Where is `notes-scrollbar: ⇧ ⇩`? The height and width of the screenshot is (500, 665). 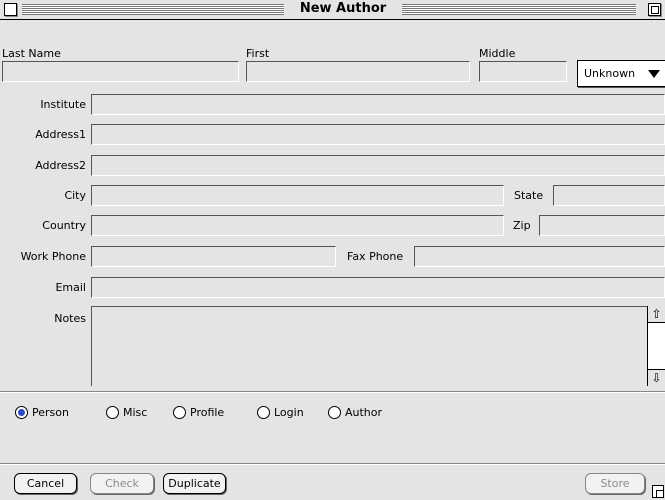 notes-scrollbar: ⇧ ⇩ is located at coordinates (656, 346).